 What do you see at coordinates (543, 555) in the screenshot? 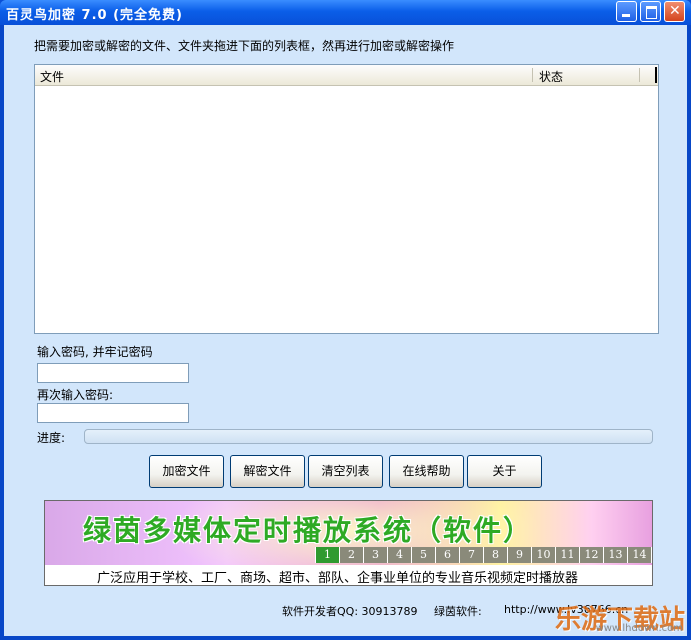
I see `banner-number-cell: 10` at bounding box center [543, 555].